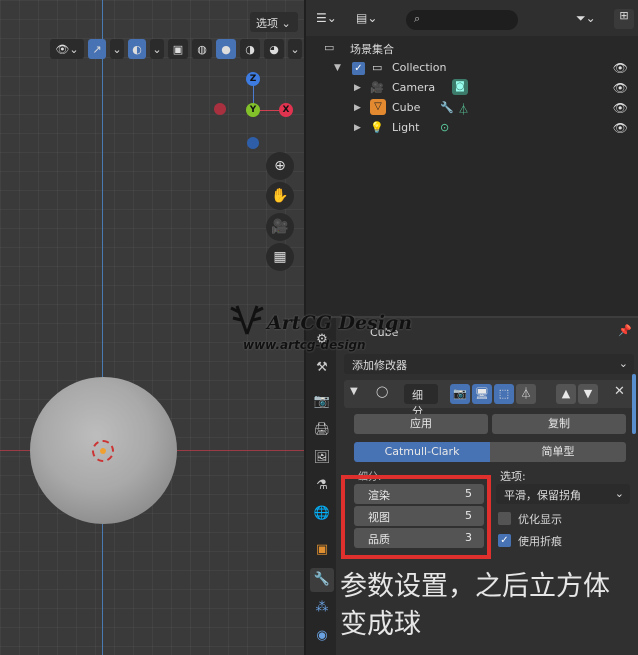  What do you see at coordinates (588, 394) in the screenshot?
I see `move-down-icon: ▼` at bounding box center [588, 394].